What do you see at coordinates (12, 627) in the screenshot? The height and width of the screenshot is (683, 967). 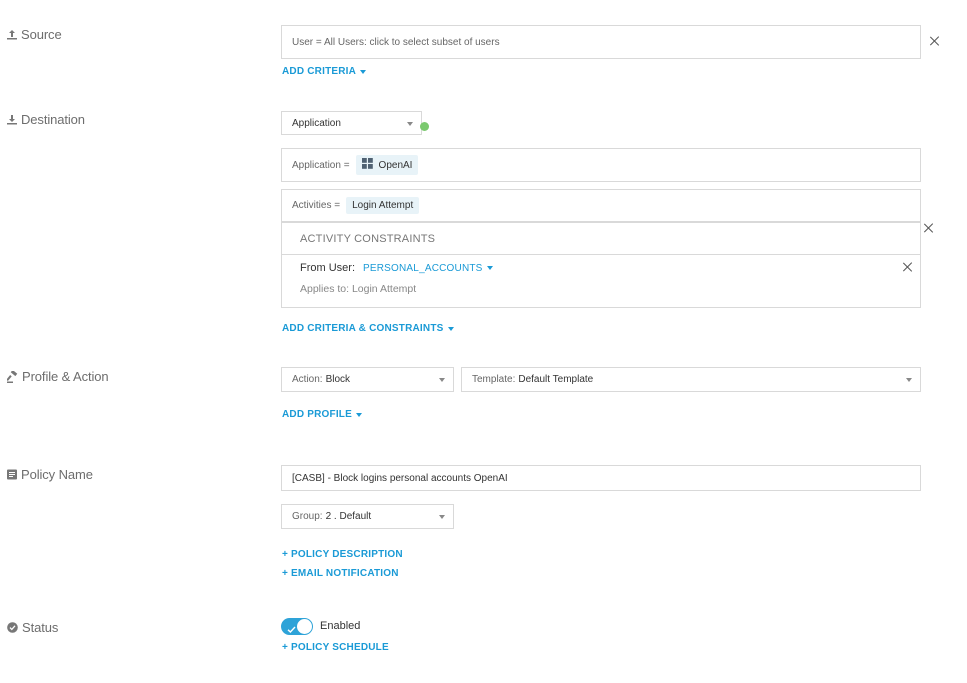 I see `check-circle-icon` at bounding box center [12, 627].